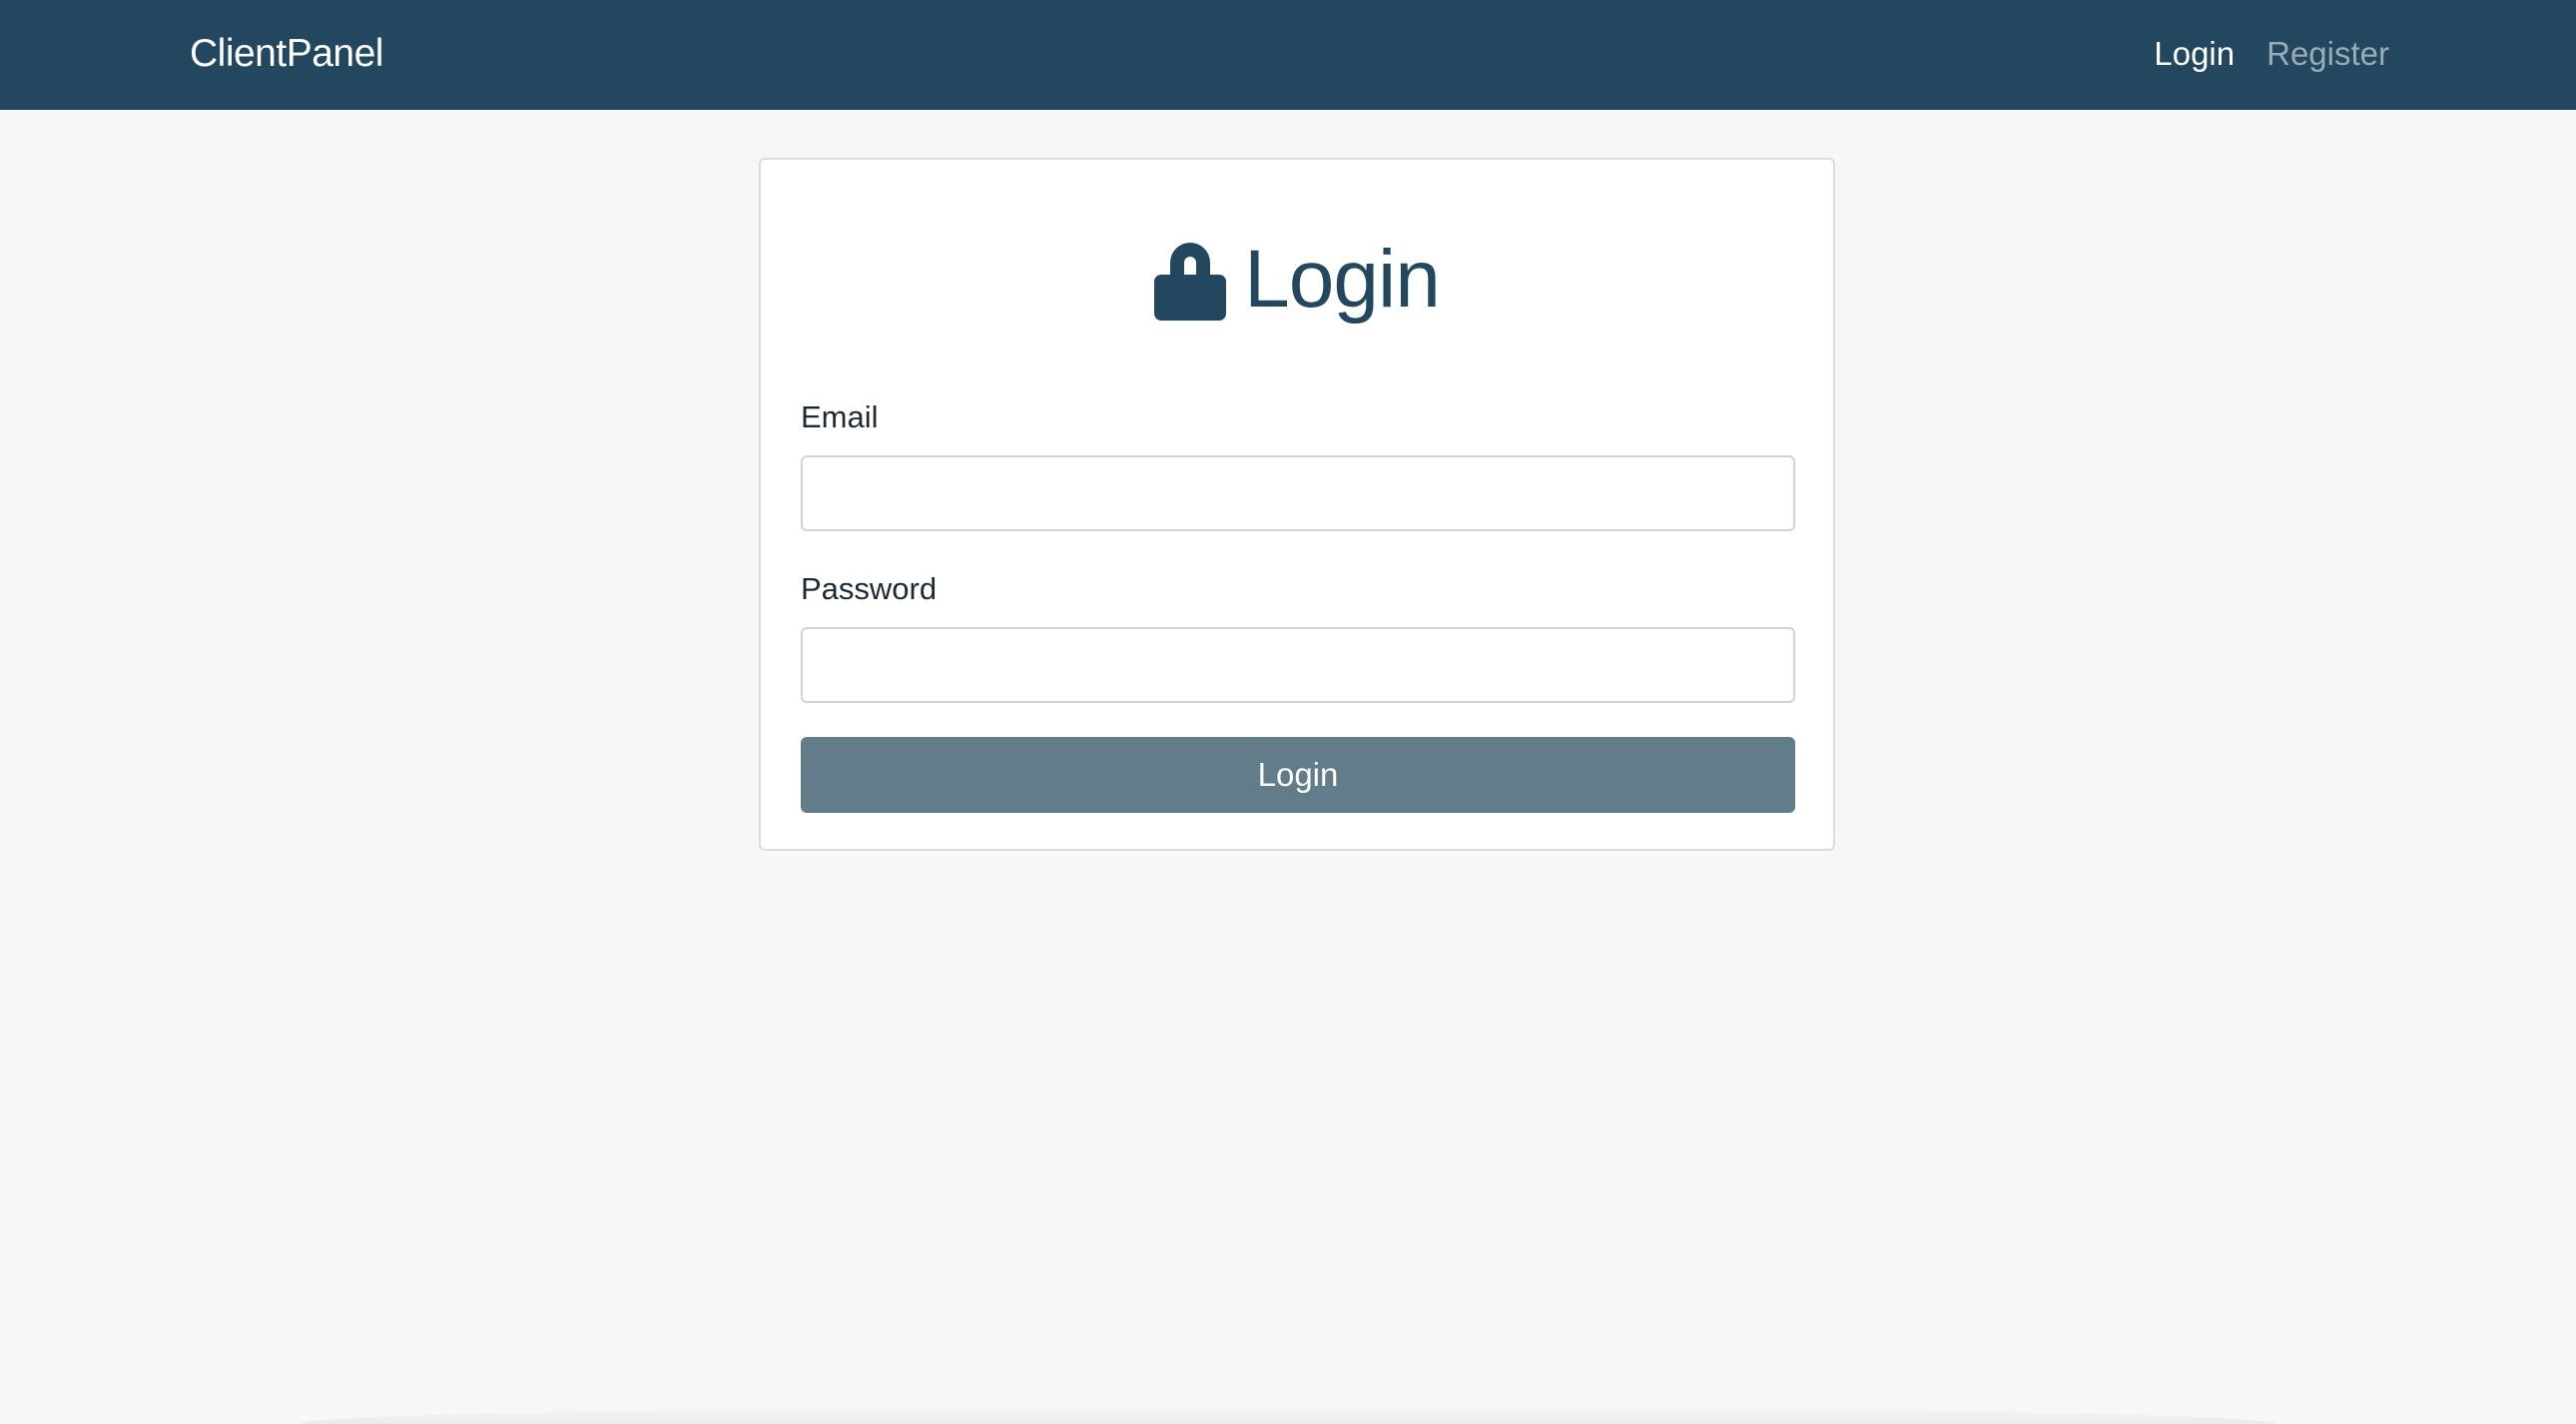 The width and height of the screenshot is (2576, 1424). I want to click on email-input, so click(1298, 493).